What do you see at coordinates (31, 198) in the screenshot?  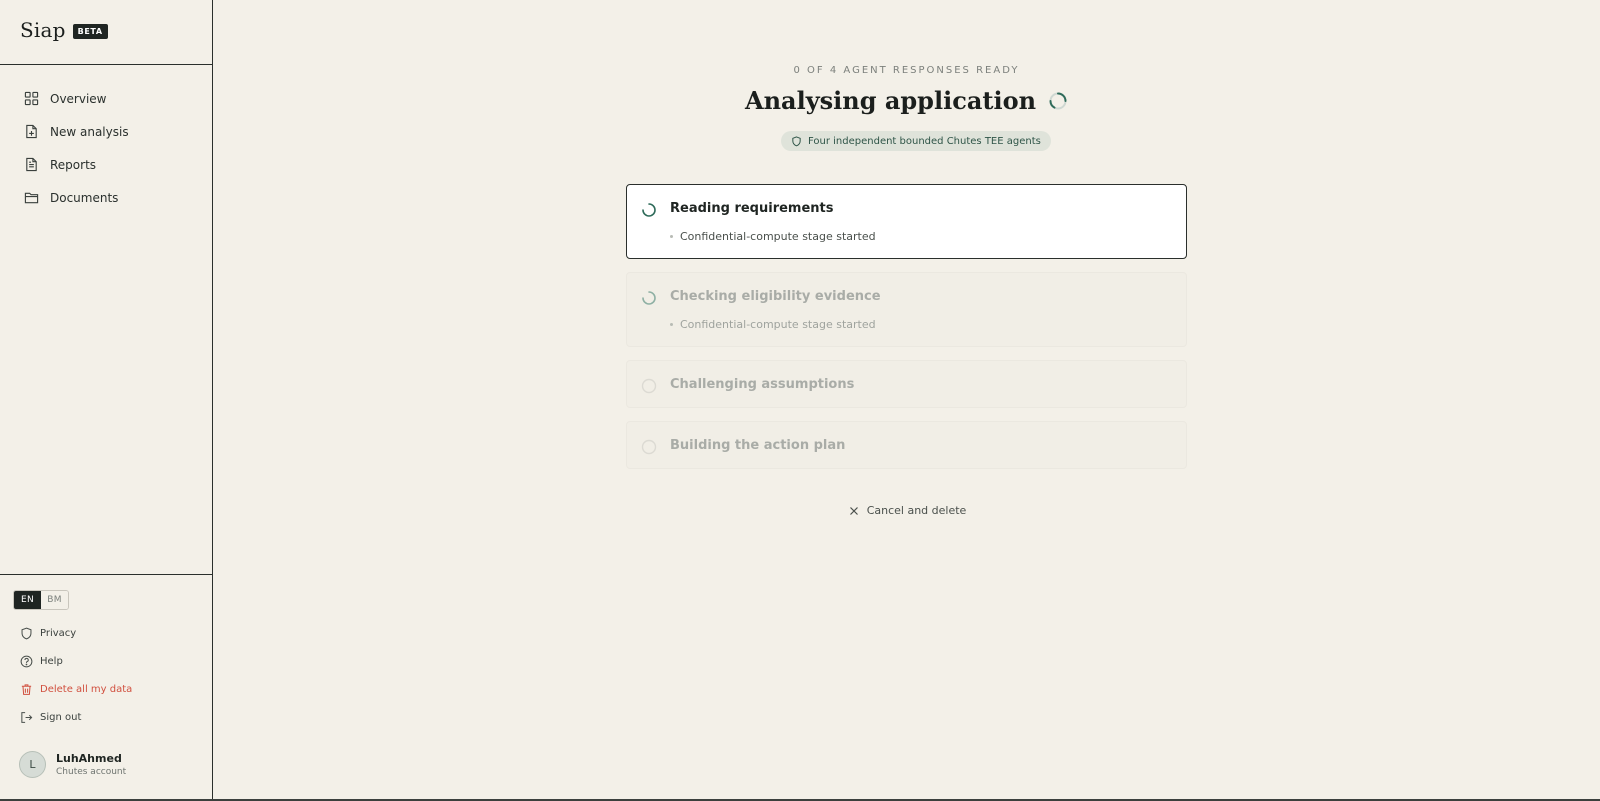 I see `folder-icon` at bounding box center [31, 198].